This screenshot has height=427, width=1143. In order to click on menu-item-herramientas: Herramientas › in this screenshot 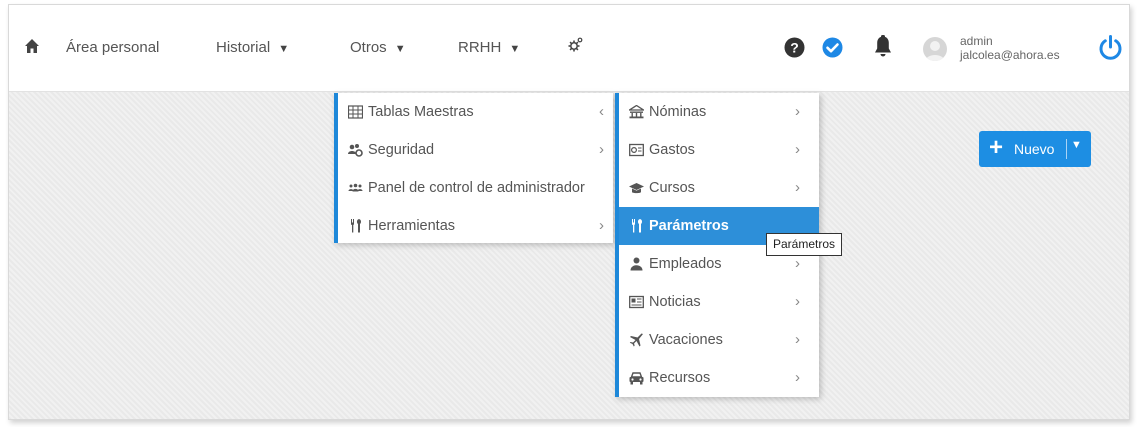, I will do `click(475, 226)`.